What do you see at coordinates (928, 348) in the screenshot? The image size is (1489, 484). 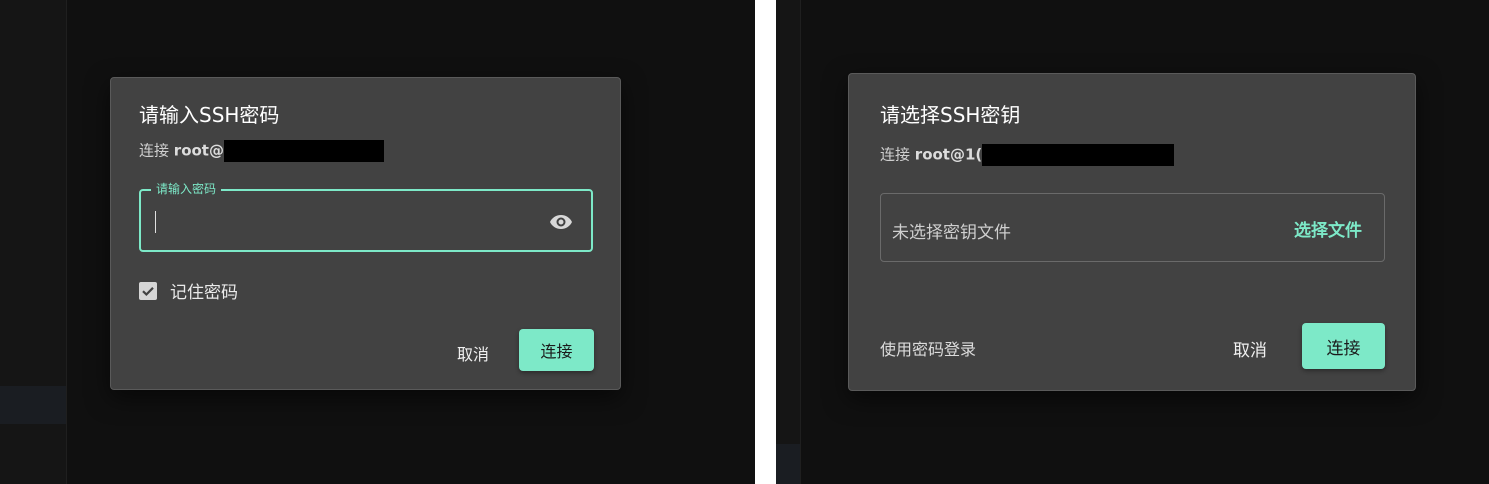 I see `use-password-login-link: 使用密码登录` at bounding box center [928, 348].